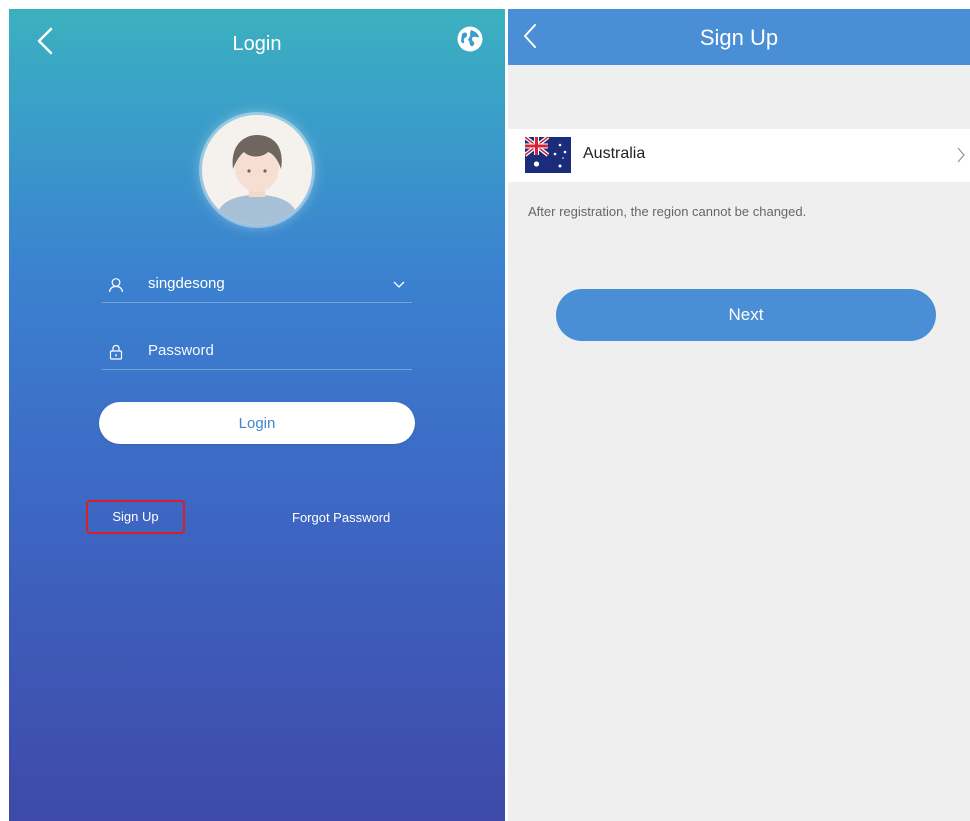 This screenshot has width=970, height=821. I want to click on username-field, so click(257, 285).